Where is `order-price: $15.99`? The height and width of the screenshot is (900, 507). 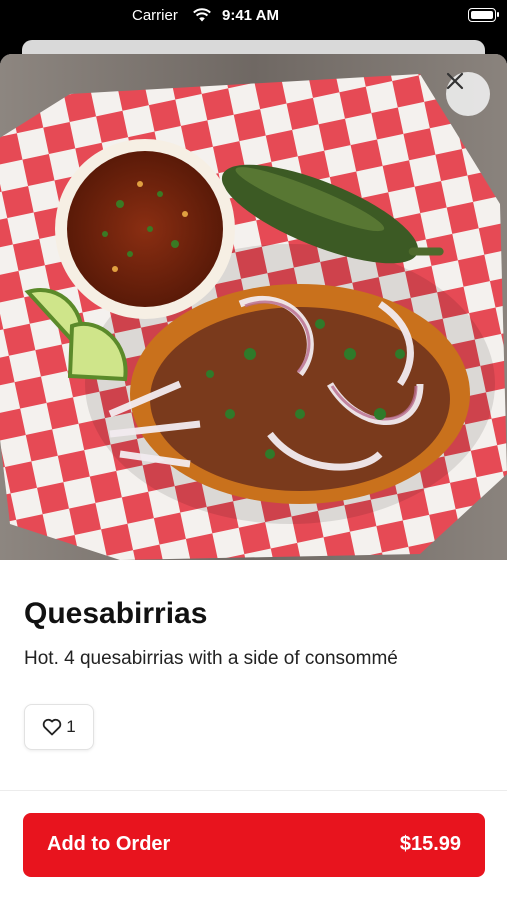 order-price: $15.99 is located at coordinates (430, 844).